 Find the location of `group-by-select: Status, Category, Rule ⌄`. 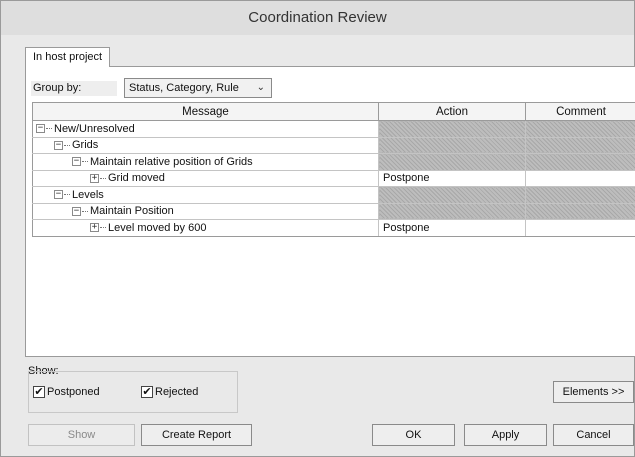

group-by-select: Status, Category, Rule ⌄ is located at coordinates (198, 88).